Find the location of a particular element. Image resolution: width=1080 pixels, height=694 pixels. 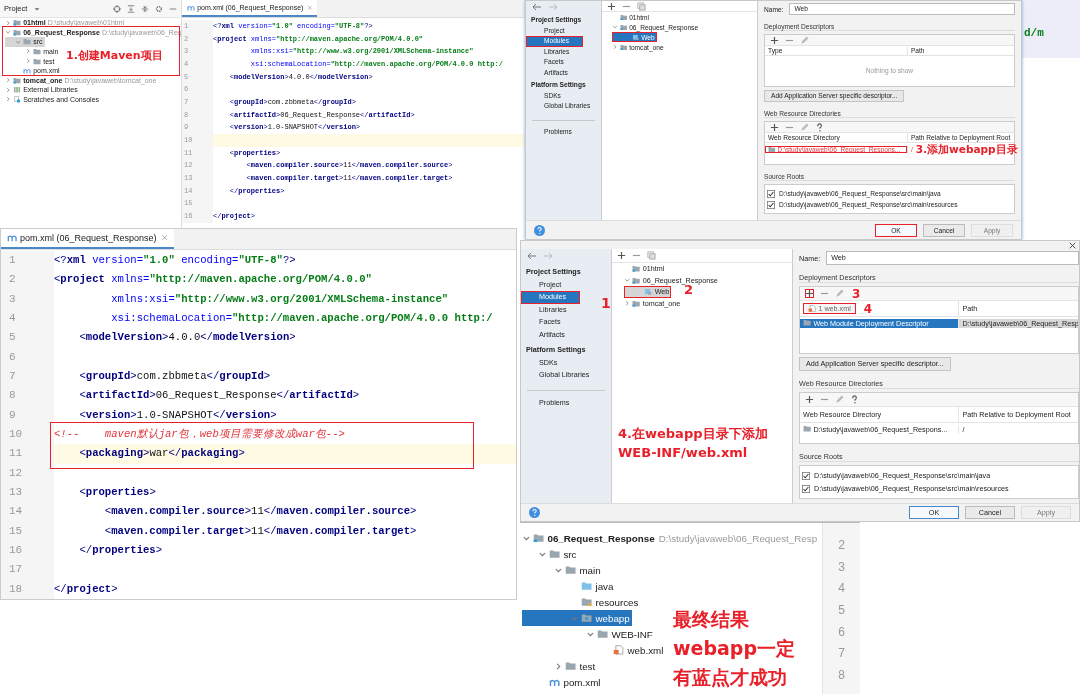

tree-row: src is located at coordinates (550, 554).